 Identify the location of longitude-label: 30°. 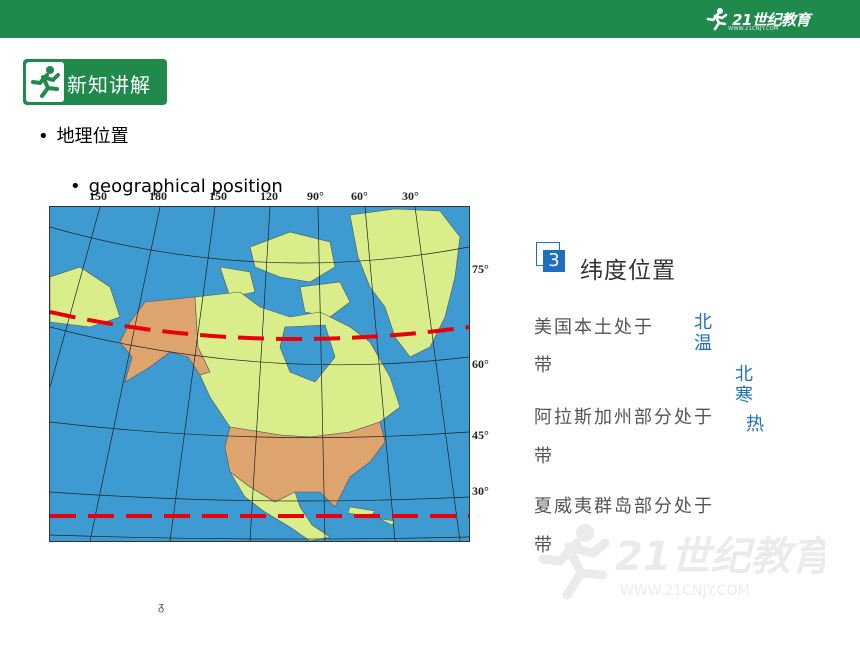
(410, 196).